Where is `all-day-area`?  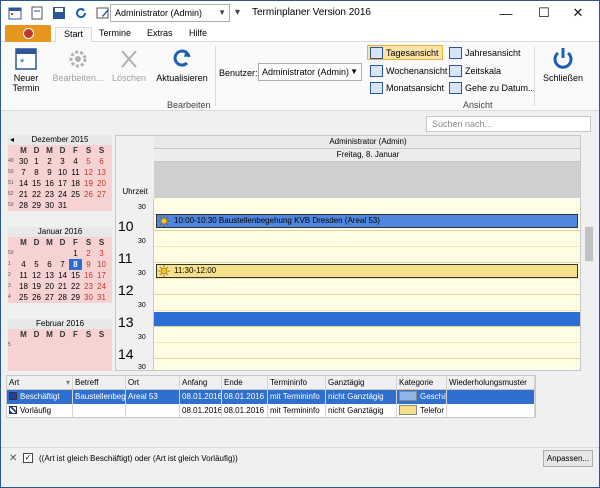 all-day-area is located at coordinates (367, 180).